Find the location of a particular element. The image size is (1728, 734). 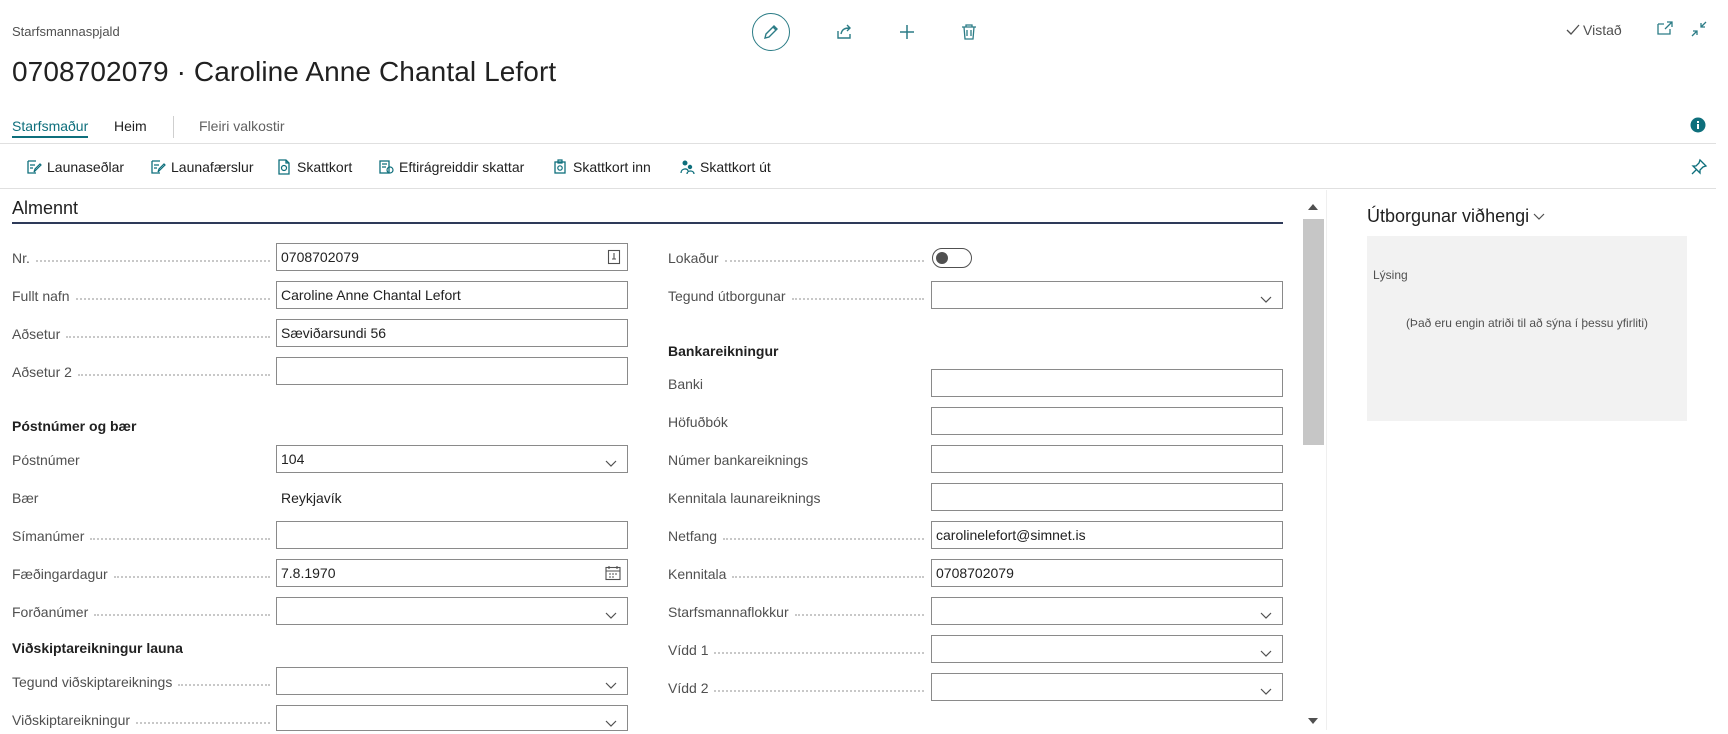

check-icon is located at coordinates (1573, 29).